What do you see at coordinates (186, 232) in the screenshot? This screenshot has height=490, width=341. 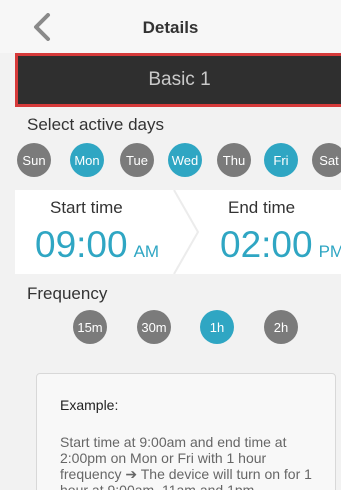 I see `divider-chevron-icon` at bounding box center [186, 232].